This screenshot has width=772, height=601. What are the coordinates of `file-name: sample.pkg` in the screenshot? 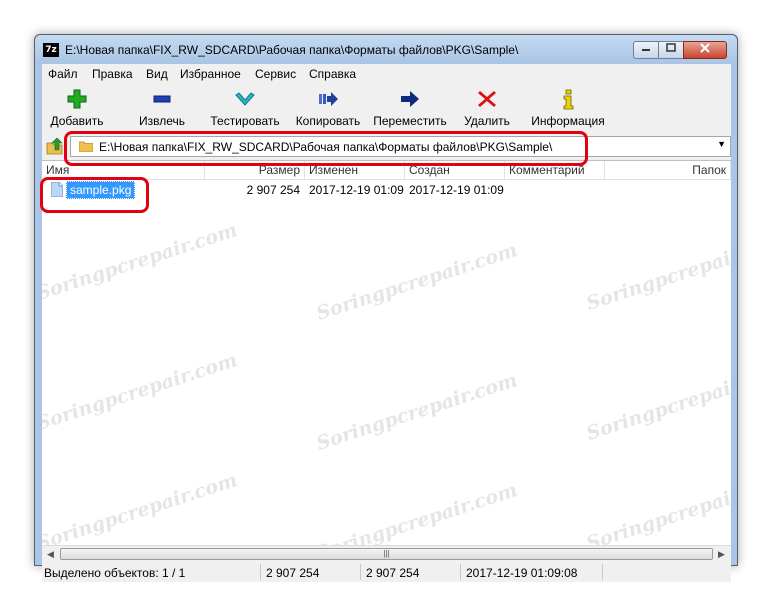 It's located at (101, 190).